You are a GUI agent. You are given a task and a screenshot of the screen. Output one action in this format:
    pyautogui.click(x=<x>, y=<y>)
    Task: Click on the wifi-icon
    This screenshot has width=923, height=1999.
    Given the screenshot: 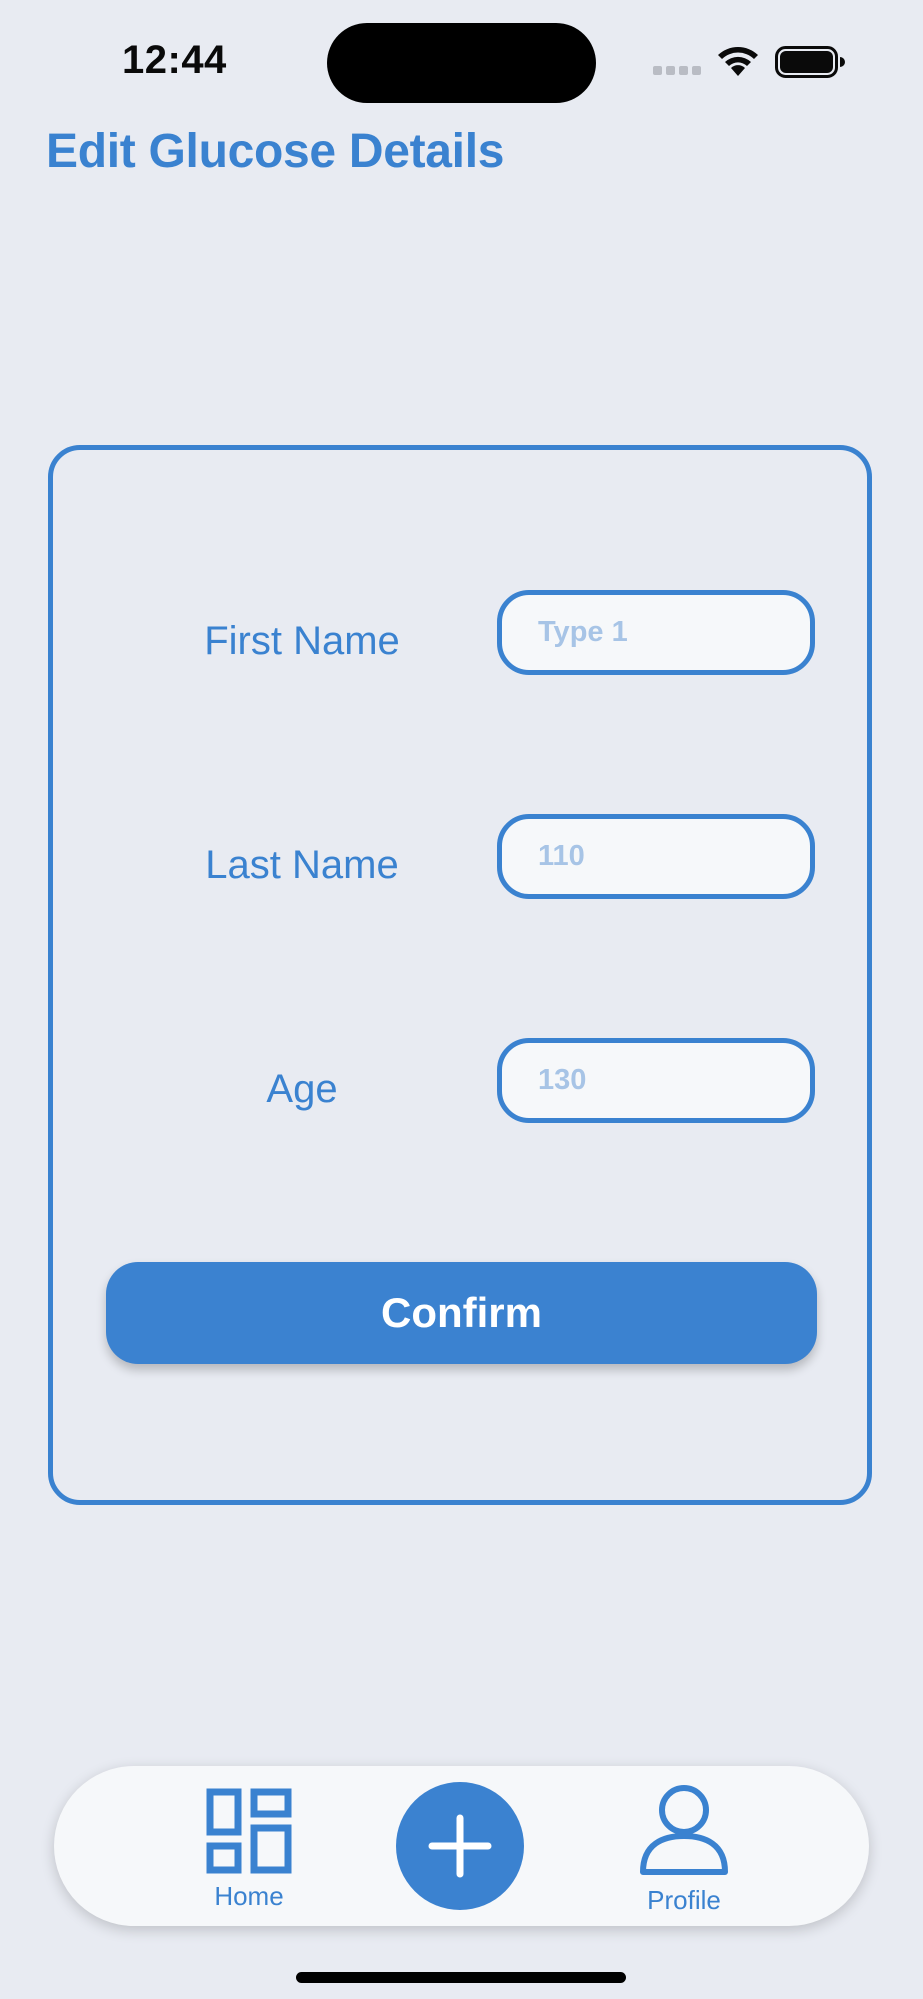 What is the action you would take?
    pyautogui.click(x=738, y=61)
    